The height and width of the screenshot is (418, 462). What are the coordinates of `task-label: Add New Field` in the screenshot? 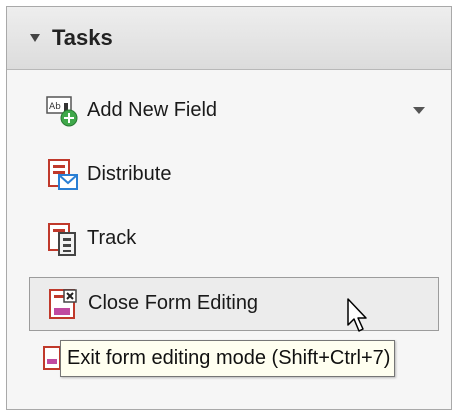 It's located at (152, 110).